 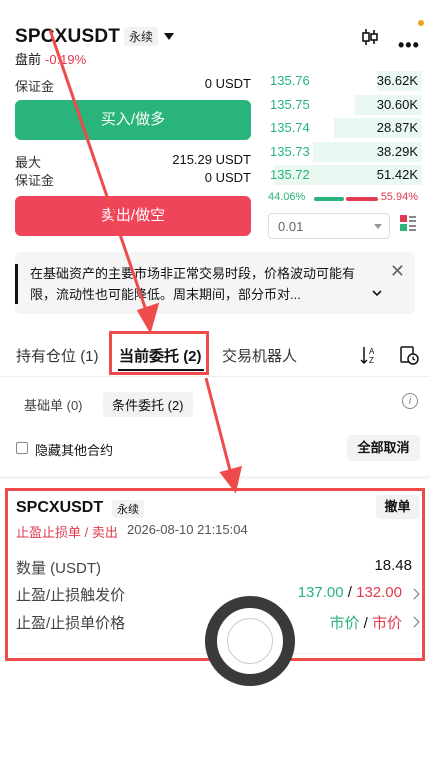 What do you see at coordinates (370, 37) in the screenshot?
I see `candlestick-icon` at bounding box center [370, 37].